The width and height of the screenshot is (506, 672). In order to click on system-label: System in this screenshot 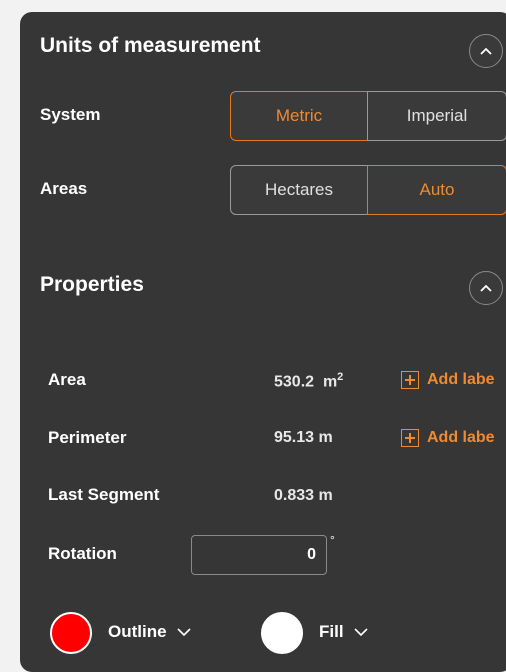, I will do `click(70, 114)`.